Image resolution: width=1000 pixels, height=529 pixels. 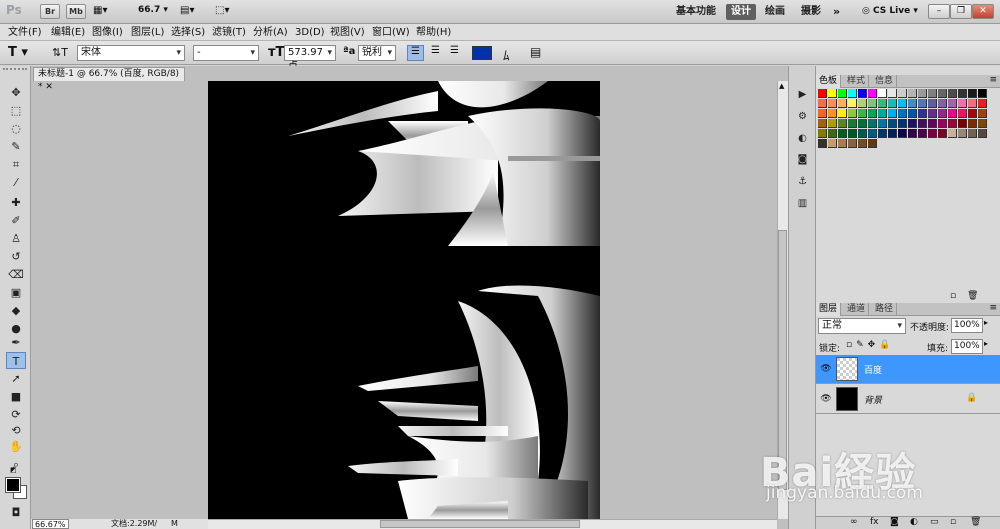 I want to click on tool-preset-picker: T ▾, so click(x=18, y=52).